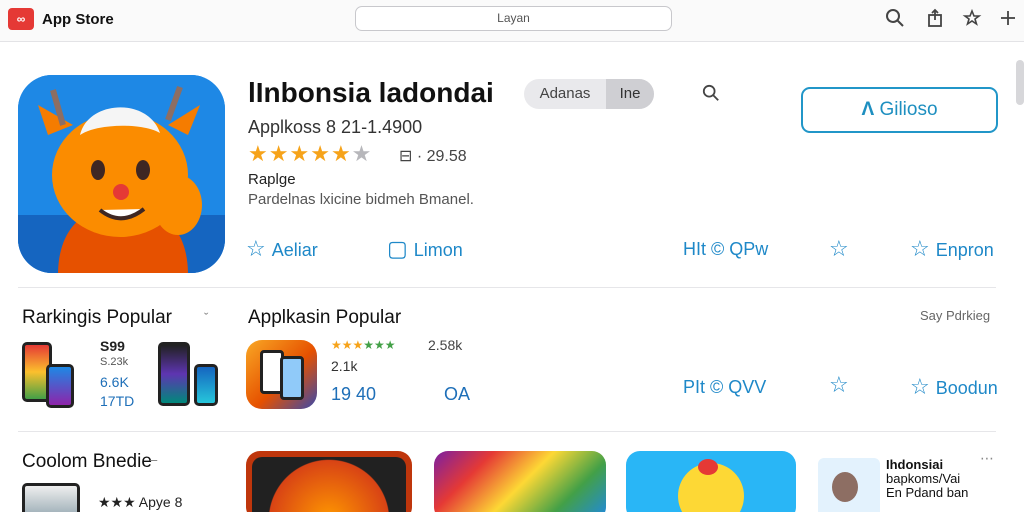  I want to click on search-bar: Layan, so click(513, 18).